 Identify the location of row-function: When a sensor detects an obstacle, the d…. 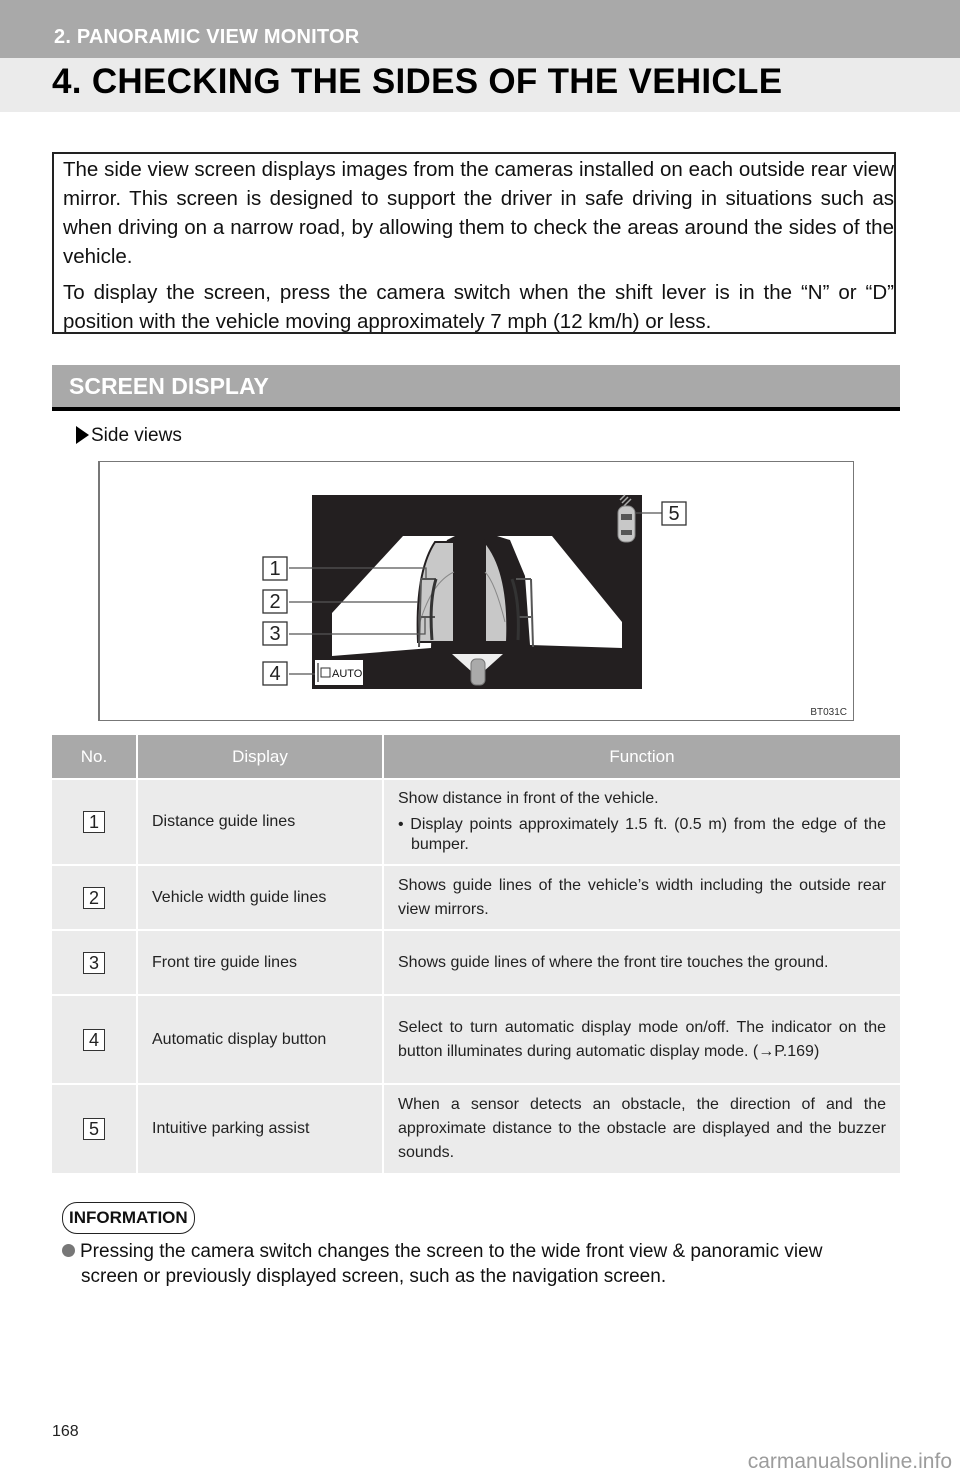
(641, 1128).